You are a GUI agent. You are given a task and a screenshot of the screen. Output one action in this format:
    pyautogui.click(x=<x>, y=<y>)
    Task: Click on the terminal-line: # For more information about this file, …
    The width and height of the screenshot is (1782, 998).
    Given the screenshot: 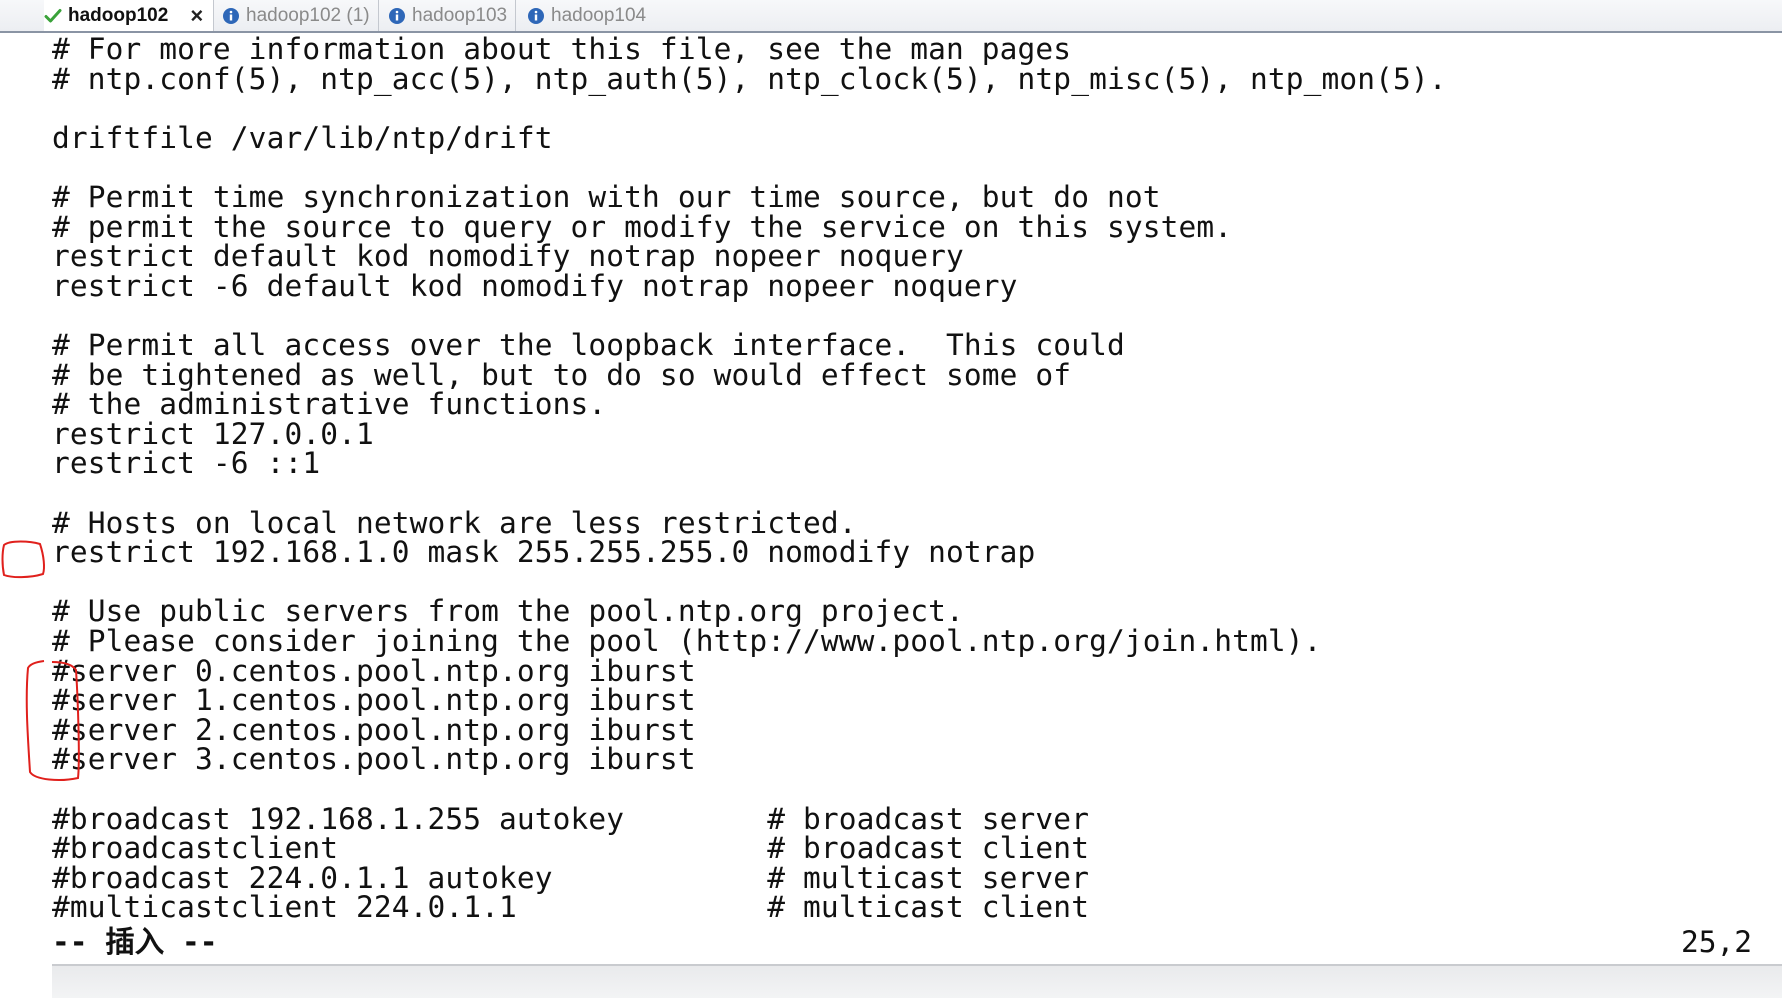 What is the action you would take?
    pyautogui.click(x=562, y=49)
    